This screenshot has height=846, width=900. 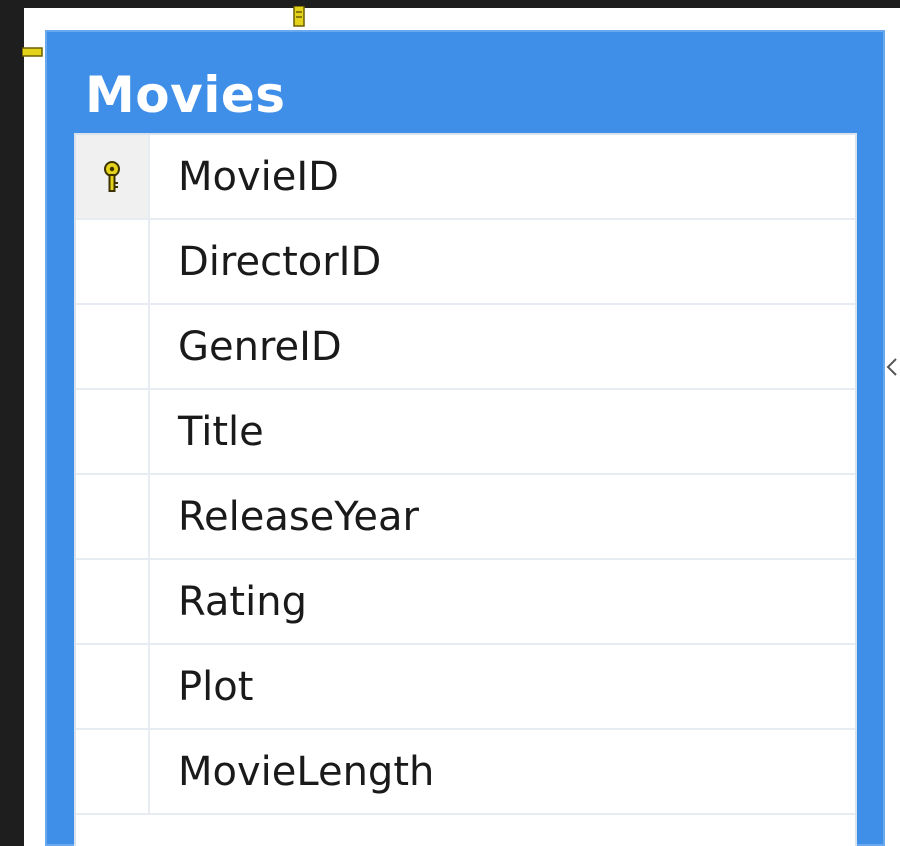 What do you see at coordinates (465, 177) in the screenshot?
I see `column-row: MovieID` at bounding box center [465, 177].